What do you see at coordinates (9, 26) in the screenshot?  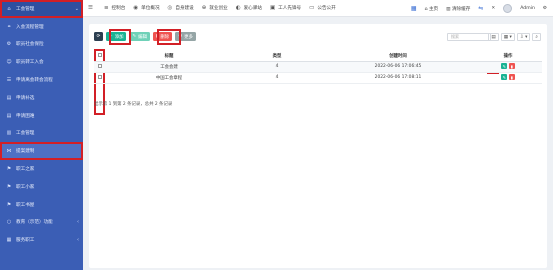 I see `link-icon: ⚭` at bounding box center [9, 26].